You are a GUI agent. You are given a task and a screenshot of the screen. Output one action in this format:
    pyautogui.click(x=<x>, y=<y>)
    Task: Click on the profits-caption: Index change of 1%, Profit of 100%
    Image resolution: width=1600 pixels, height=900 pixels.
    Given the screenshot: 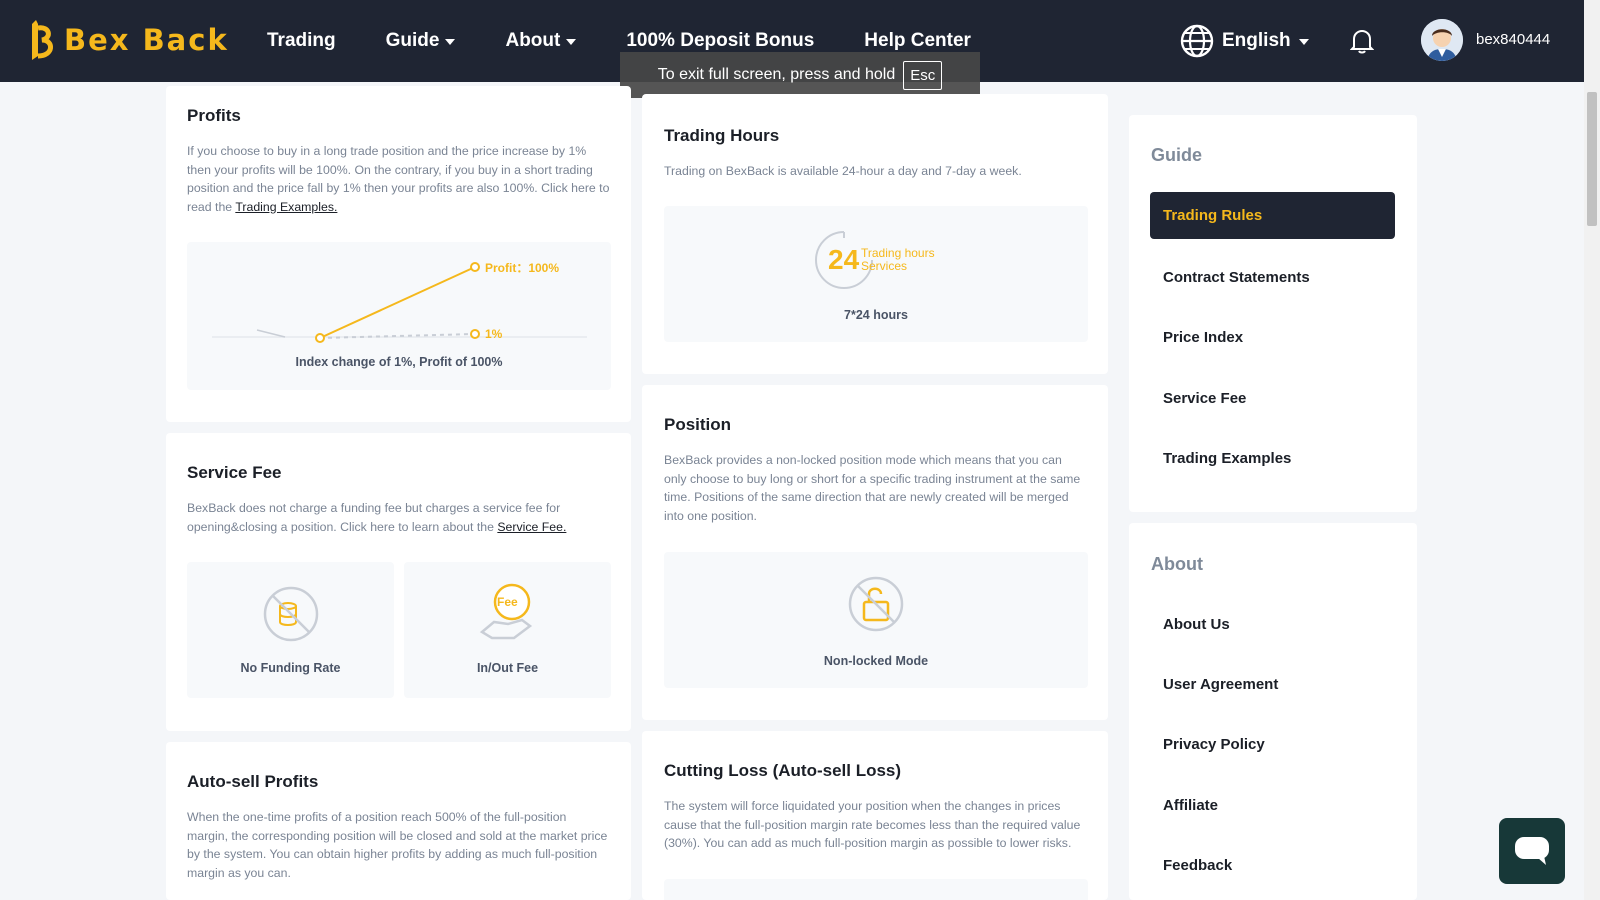 What is the action you would take?
    pyautogui.click(x=399, y=362)
    